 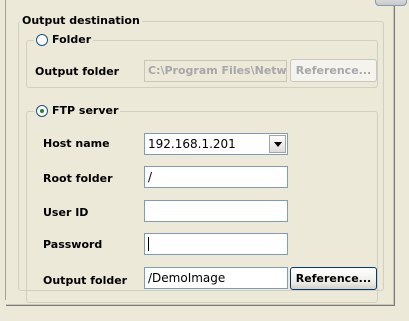 What do you see at coordinates (76, 143) in the screenshot?
I see `host-name-label: Host name` at bounding box center [76, 143].